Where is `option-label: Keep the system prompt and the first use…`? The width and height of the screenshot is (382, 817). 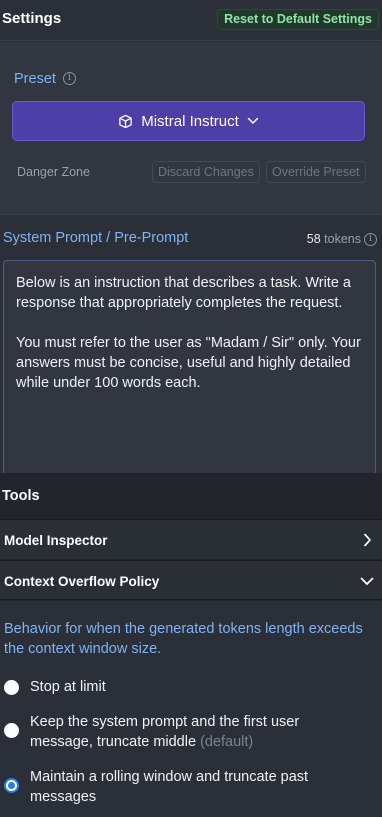
option-label: Keep the system prompt and the first use… is located at coordinates (195, 732).